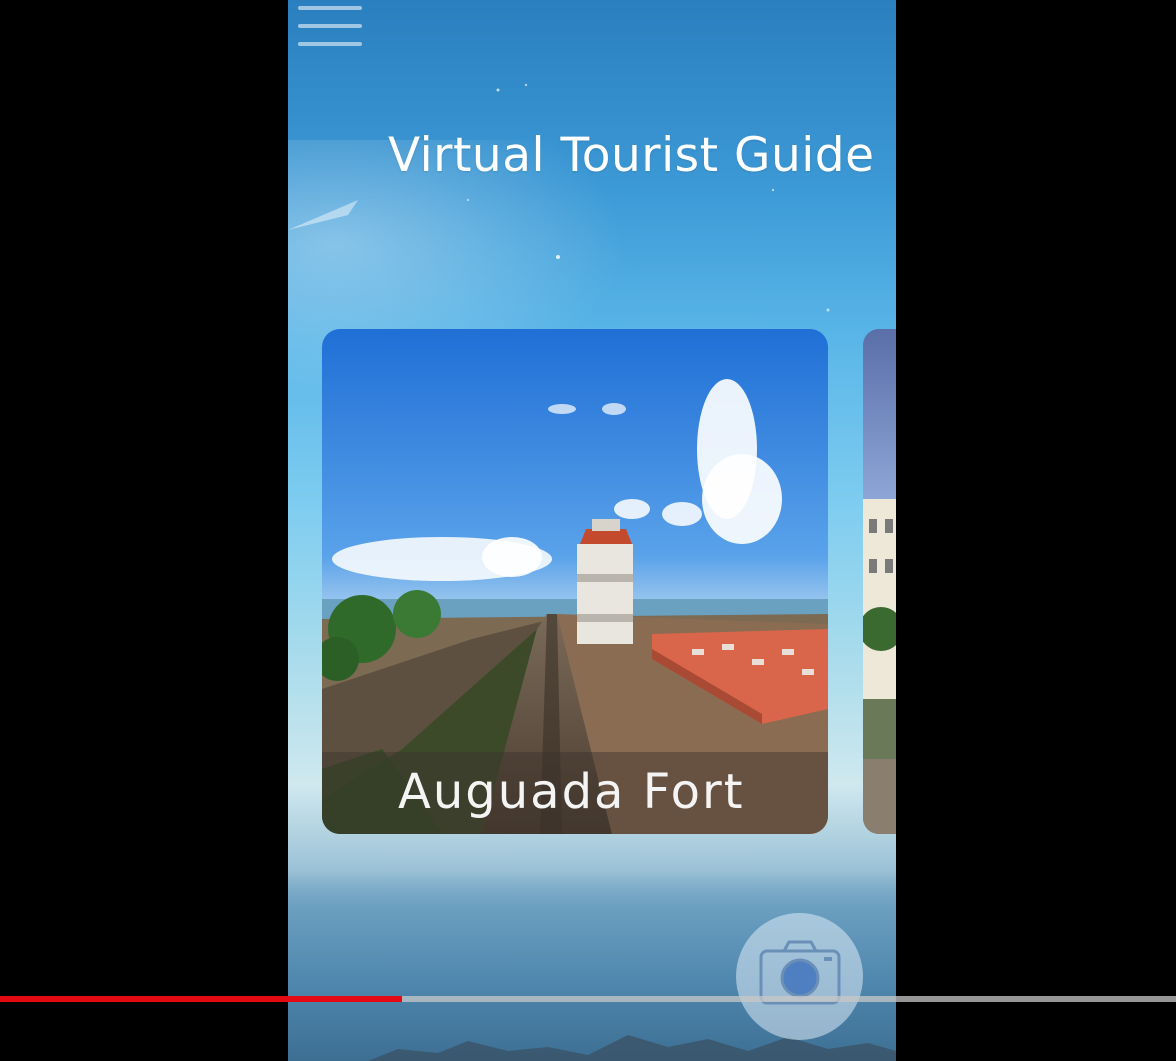 The height and width of the screenshot is (1061, 1176). I want to click on destination-name: Auguada Fort, so click(571, 792).